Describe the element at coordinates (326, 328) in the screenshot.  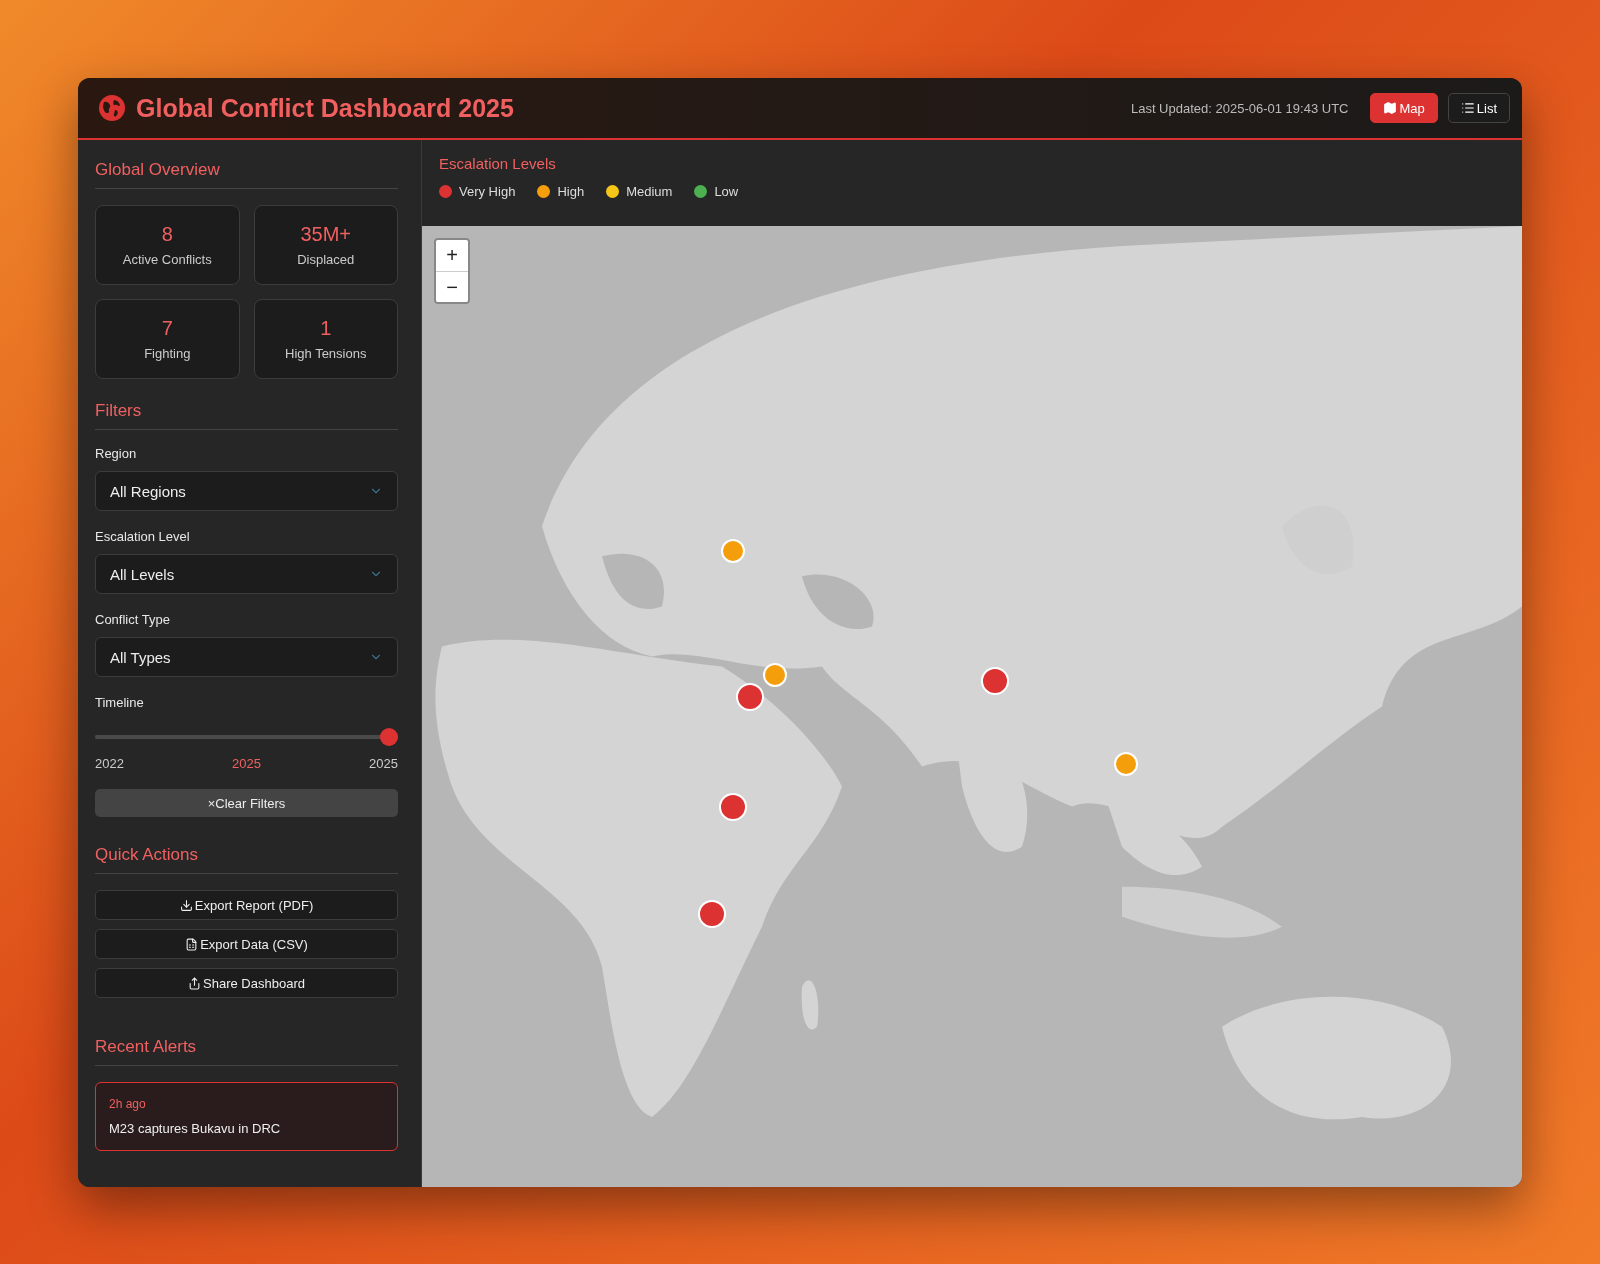
I see `stat-value: 1` at that location.